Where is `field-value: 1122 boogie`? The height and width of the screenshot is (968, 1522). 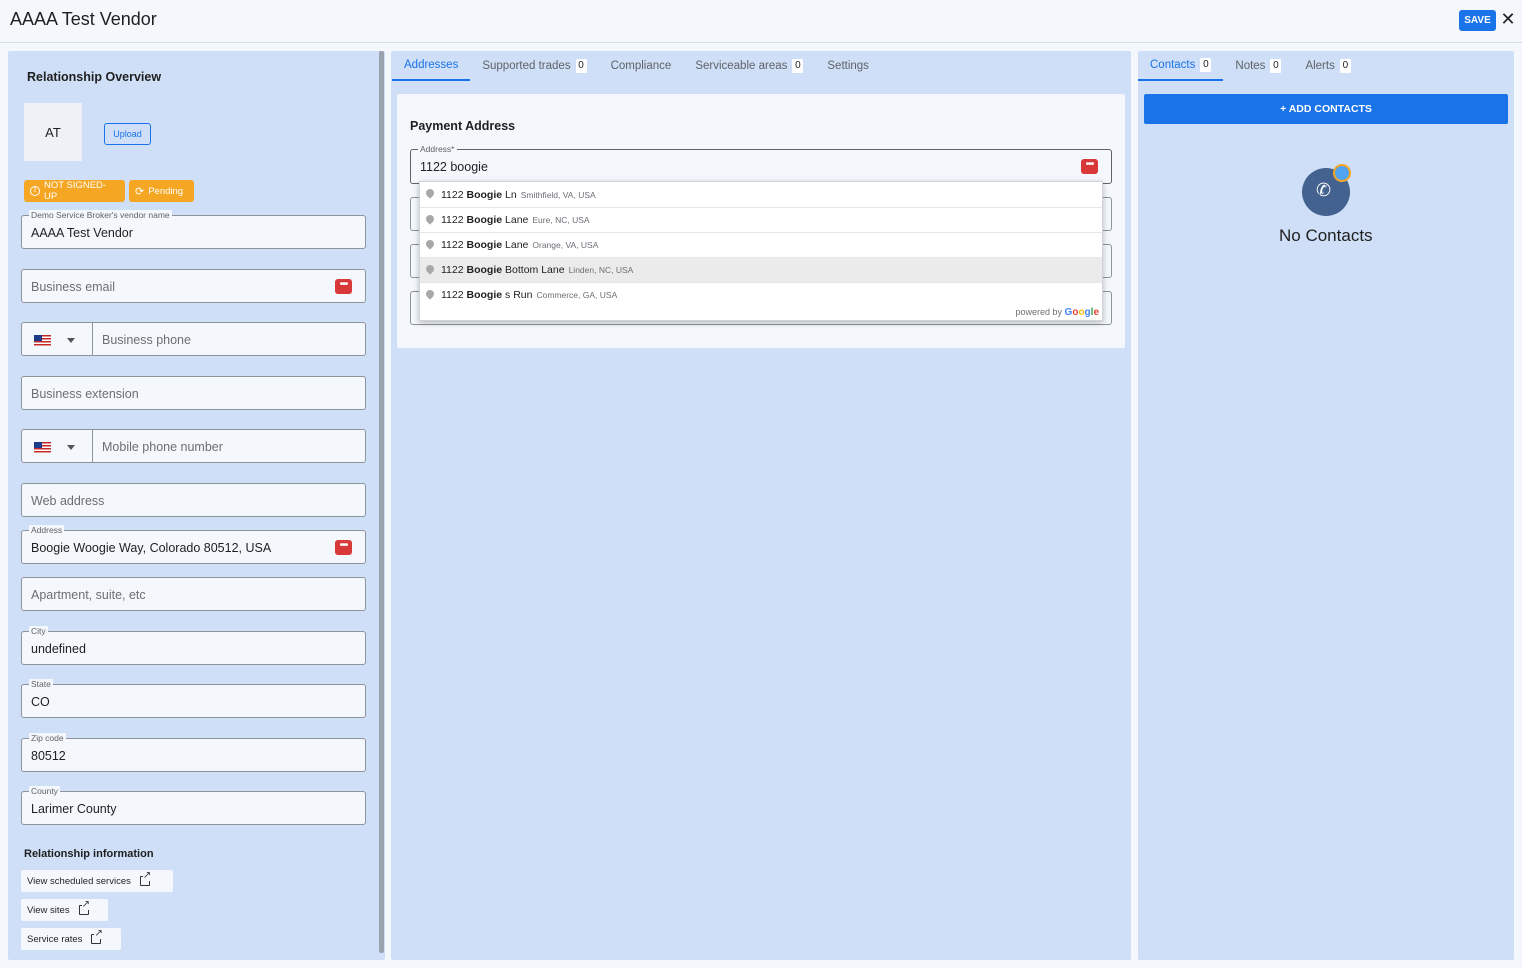
field-value: 1122 boogie is located at coordinates (454, 167).